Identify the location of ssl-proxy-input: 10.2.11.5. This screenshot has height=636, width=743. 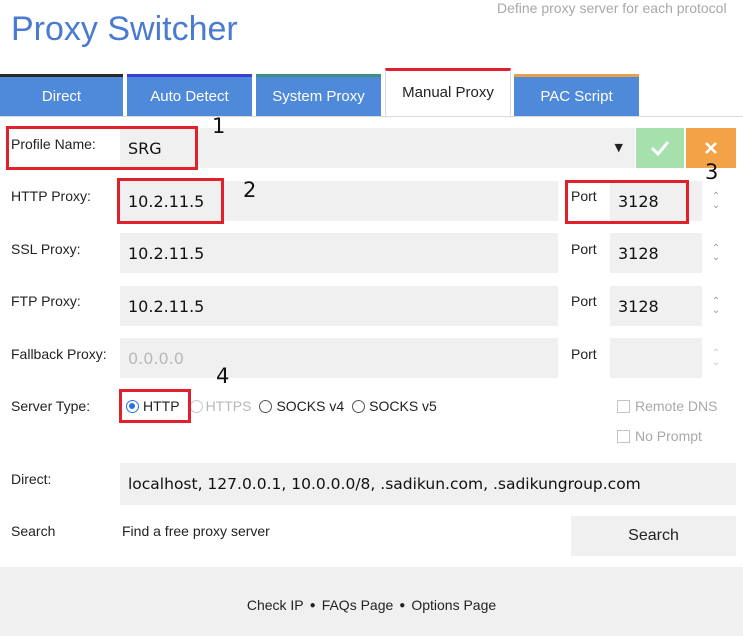
(339, 253).